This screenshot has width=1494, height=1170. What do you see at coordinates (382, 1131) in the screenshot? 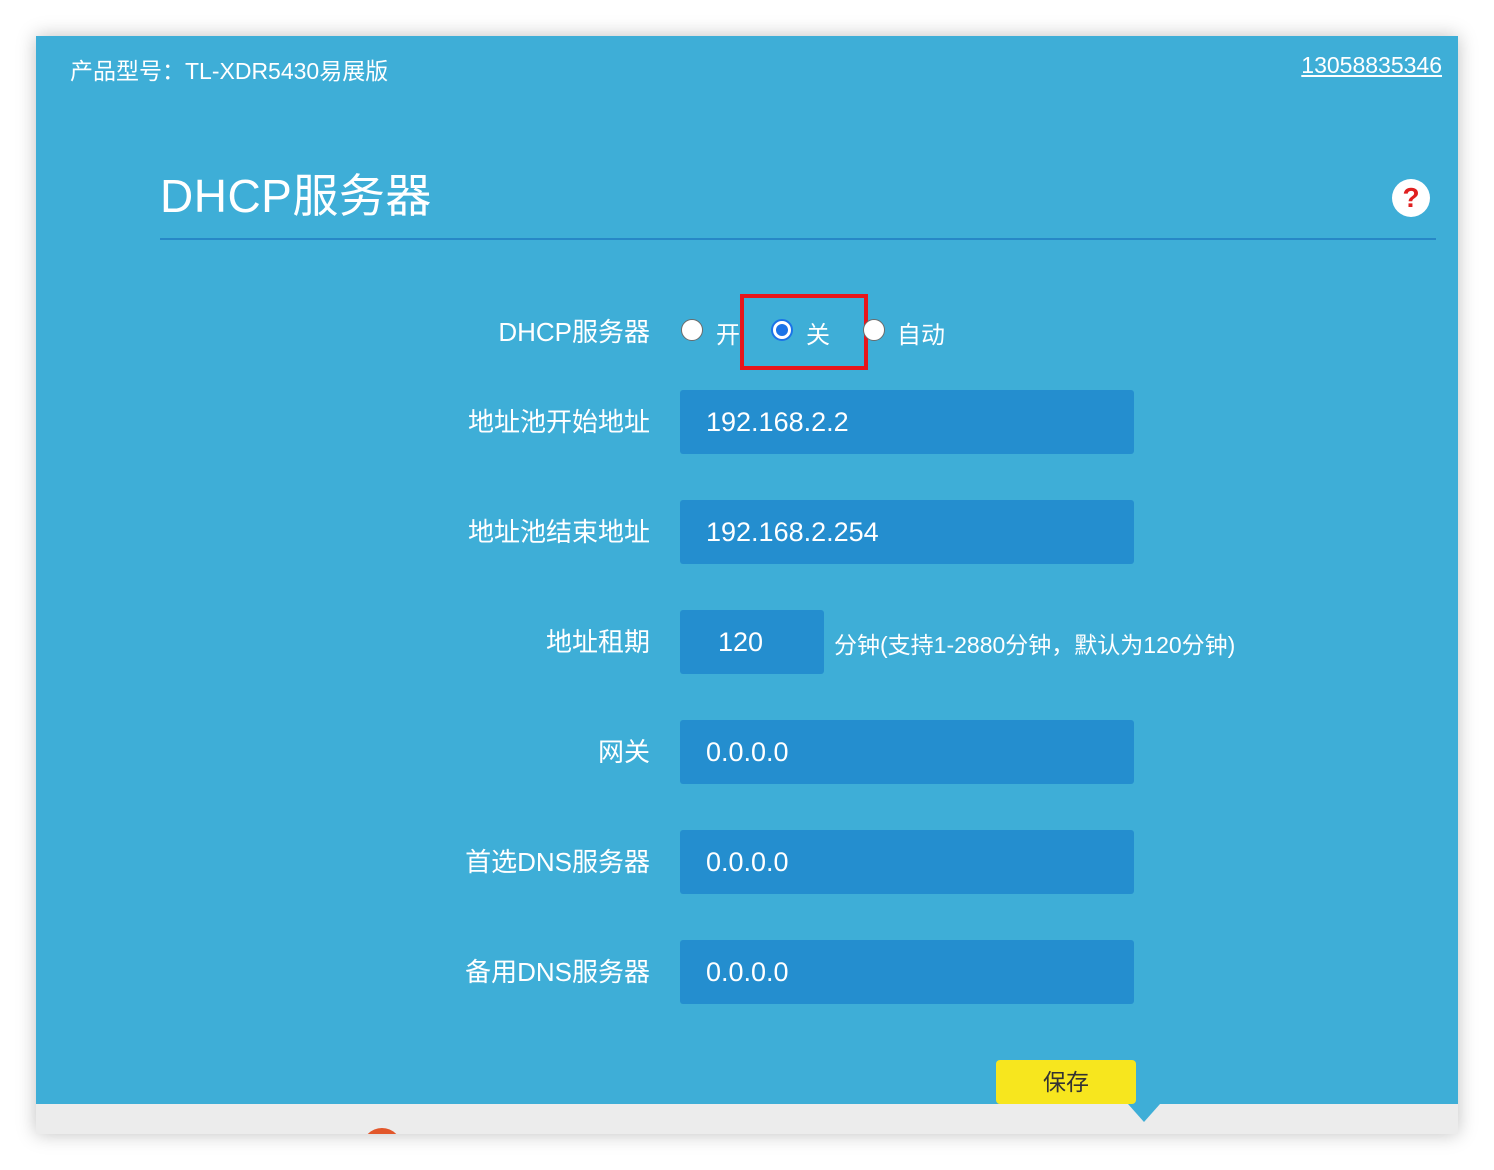
I see `brand-logo-icon` at bounding box center [382, 1131].